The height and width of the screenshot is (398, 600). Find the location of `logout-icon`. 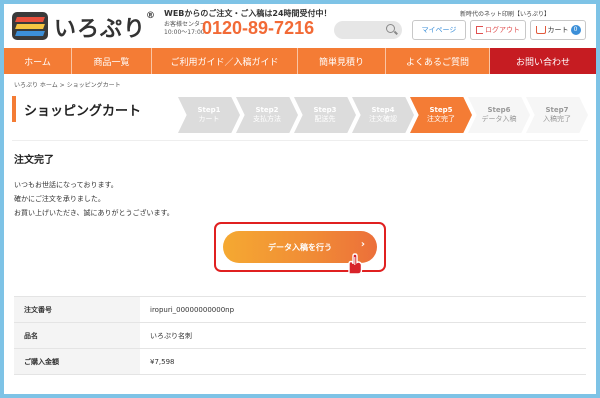

logout-icon is located at coordinates (479, 30).